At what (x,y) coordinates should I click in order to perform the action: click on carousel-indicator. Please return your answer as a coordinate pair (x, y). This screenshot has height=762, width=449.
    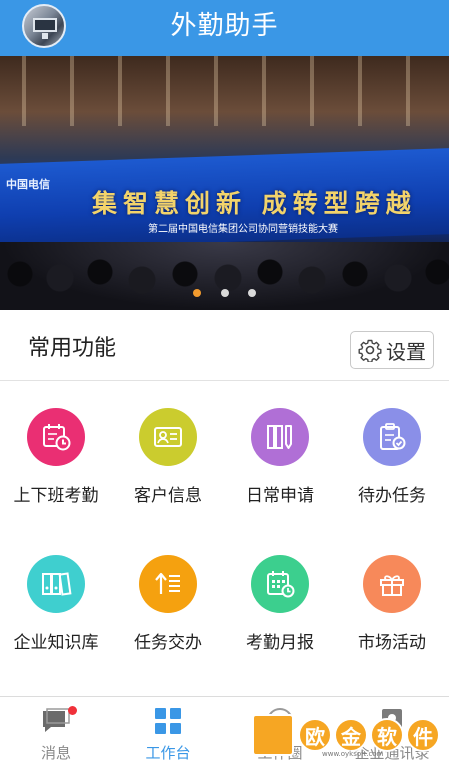
    Looking at the image, I should click on (224, 291).